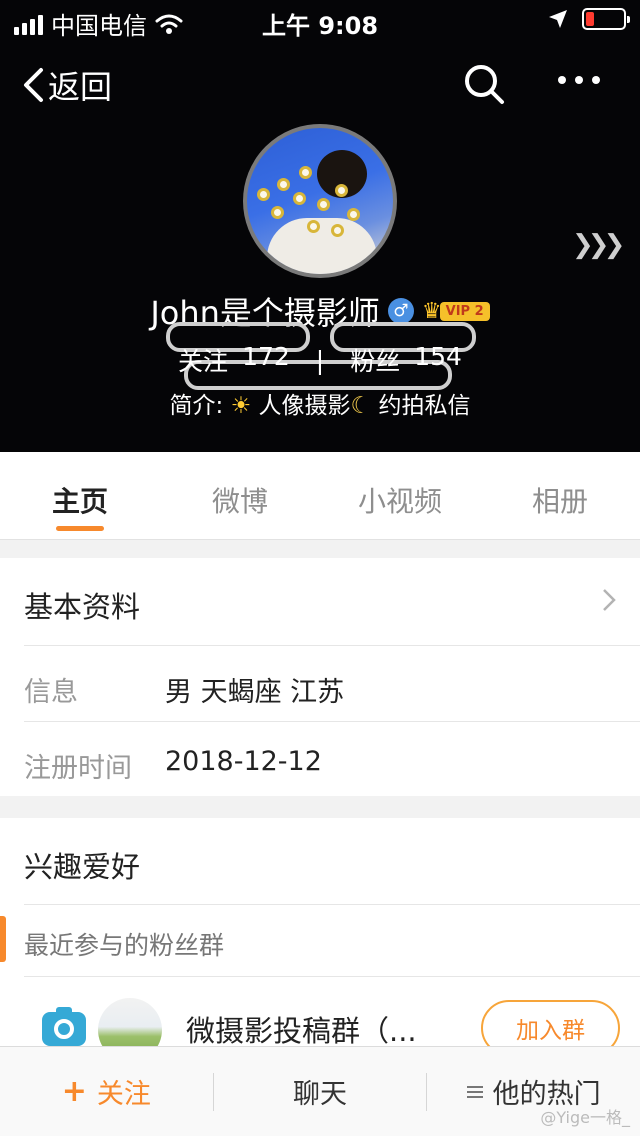 The image size is (640, 1136). What do you see at coordinates (241, 406) in the screenshot?
I see `sun-icon: ☀` at bounding box center [241, 406].